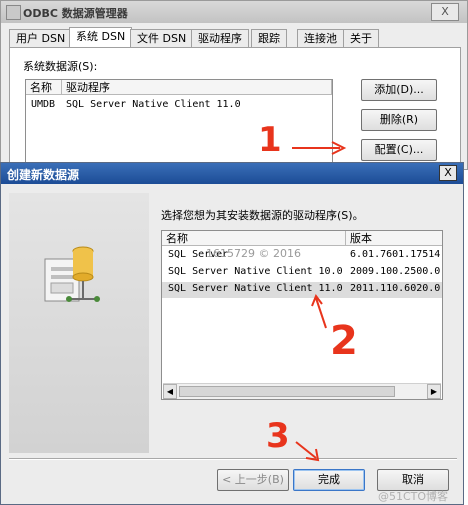  I want to click on tab-connection-pooling: 连接池, so click(320, 38).